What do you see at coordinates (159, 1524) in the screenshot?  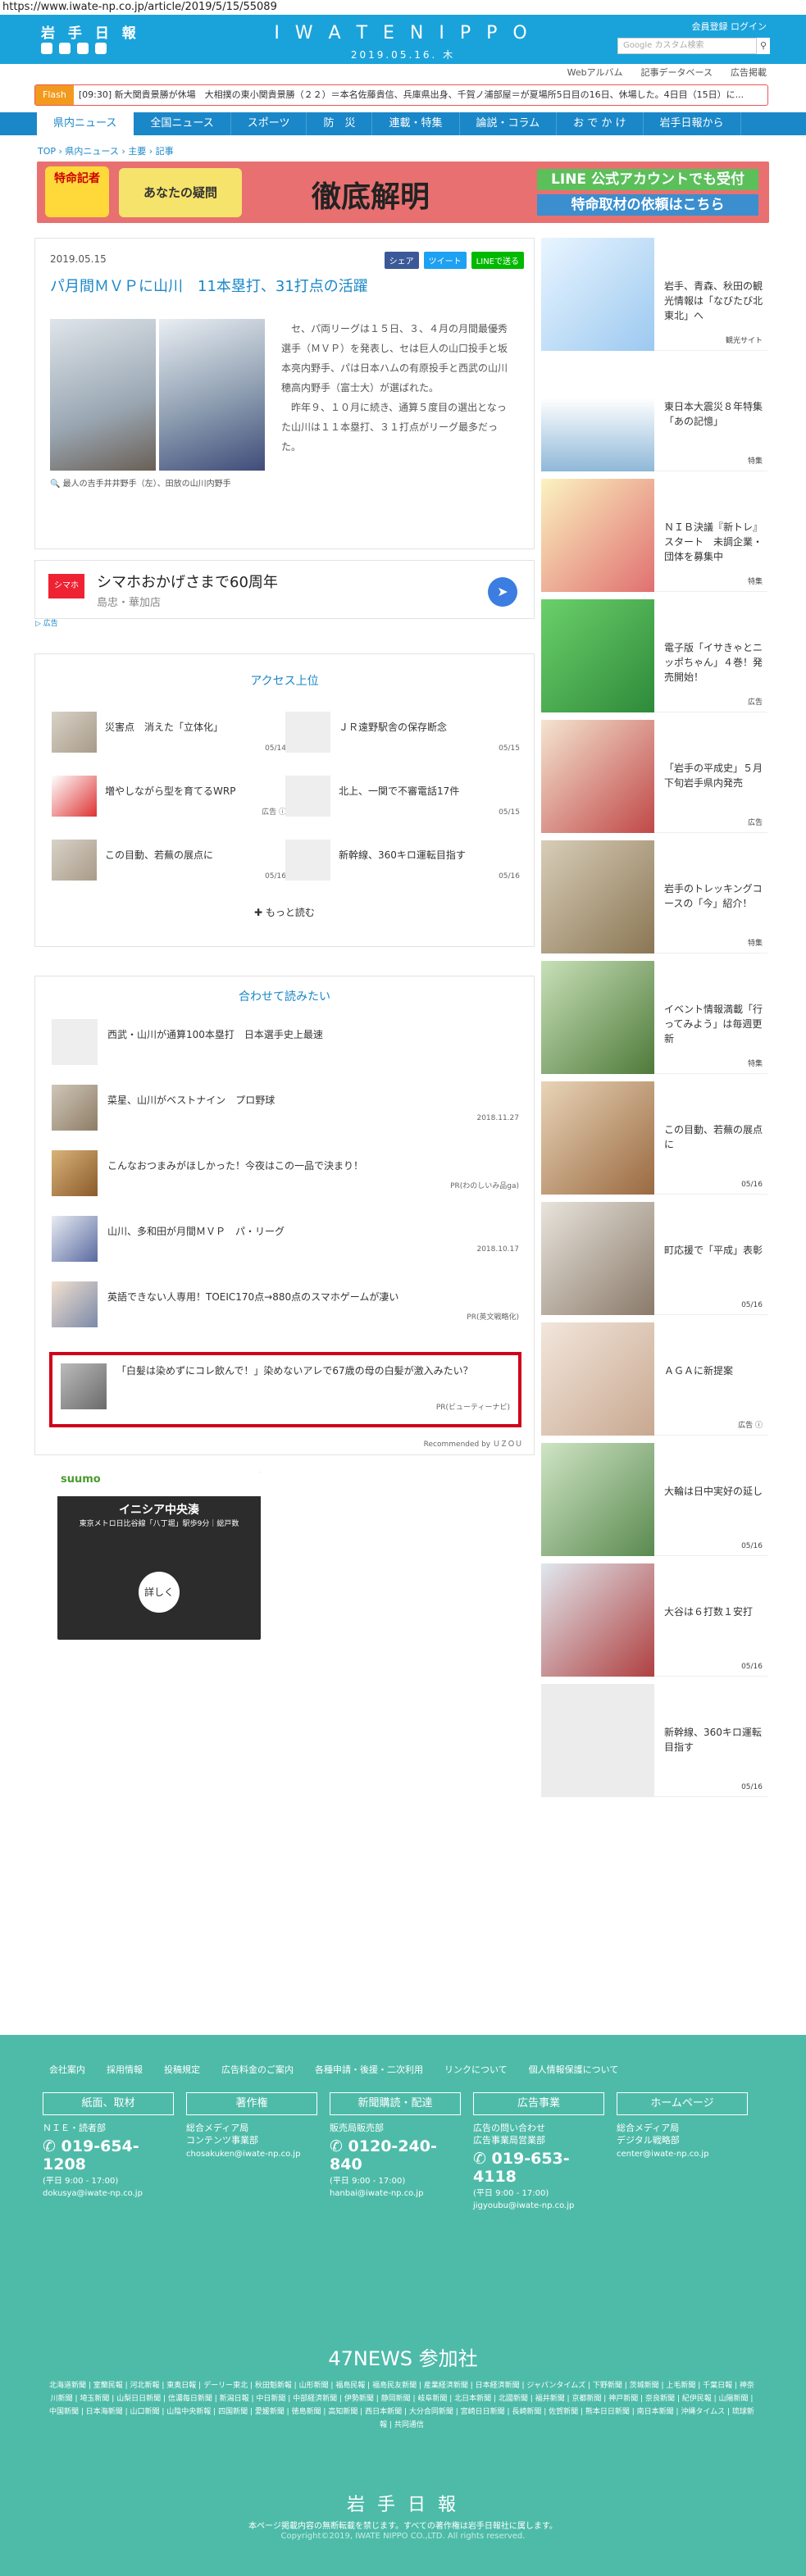 I see `suumo-subtitle: 東京メトロ日比谷線「八丁堀」駅歩9分｜総戸数` at bounding box center [159, 1524].